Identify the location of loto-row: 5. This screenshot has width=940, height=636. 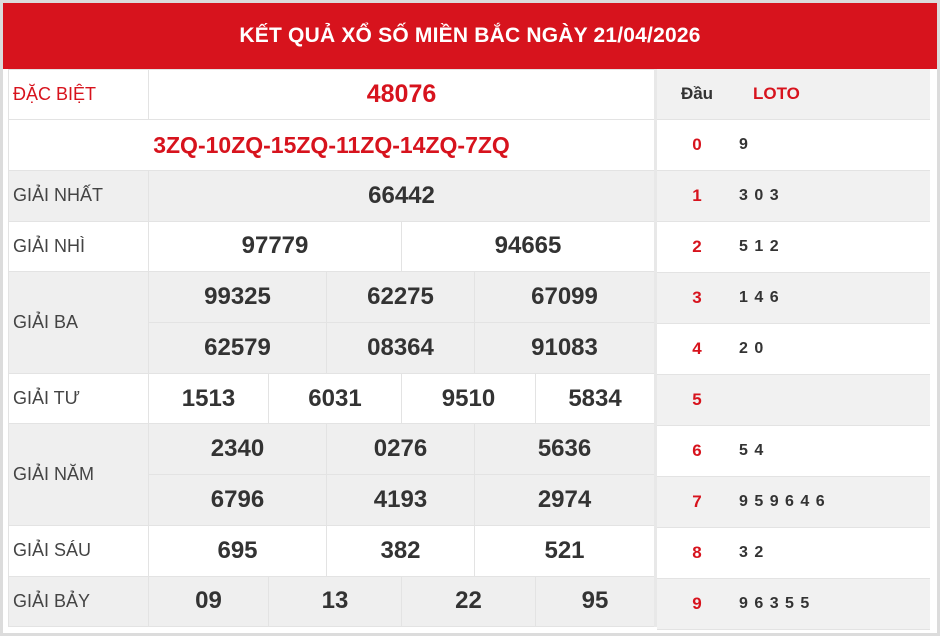
(793, 400).